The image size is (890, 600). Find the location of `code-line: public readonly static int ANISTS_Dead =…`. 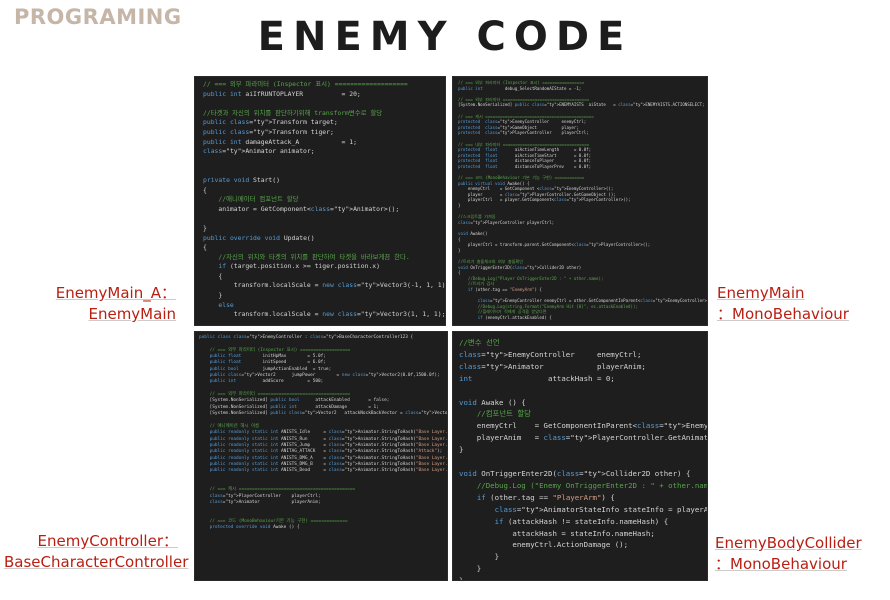

code-line: public readonly static int ANISTS_Dead =… is located at coordinates (294, 471).